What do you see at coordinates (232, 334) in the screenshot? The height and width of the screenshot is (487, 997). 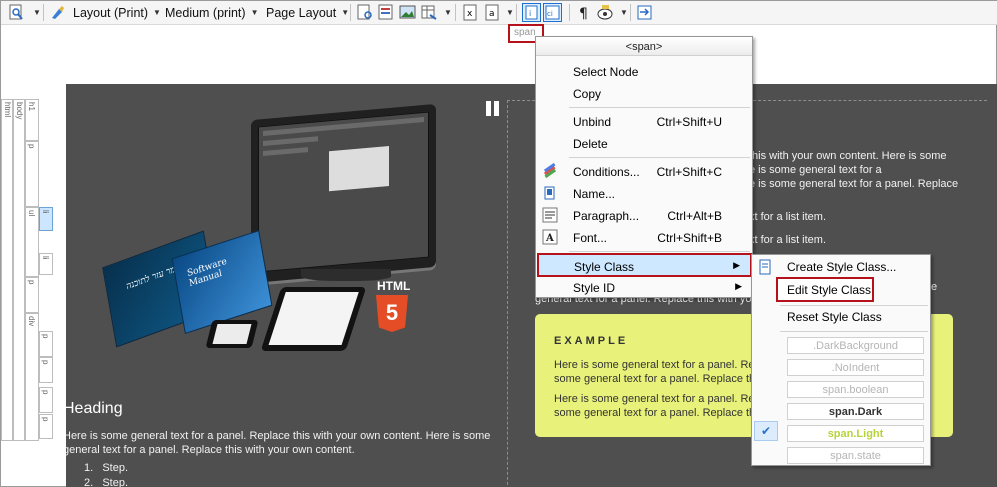 I see `phone-illustration` at bounding box center [232, 334].